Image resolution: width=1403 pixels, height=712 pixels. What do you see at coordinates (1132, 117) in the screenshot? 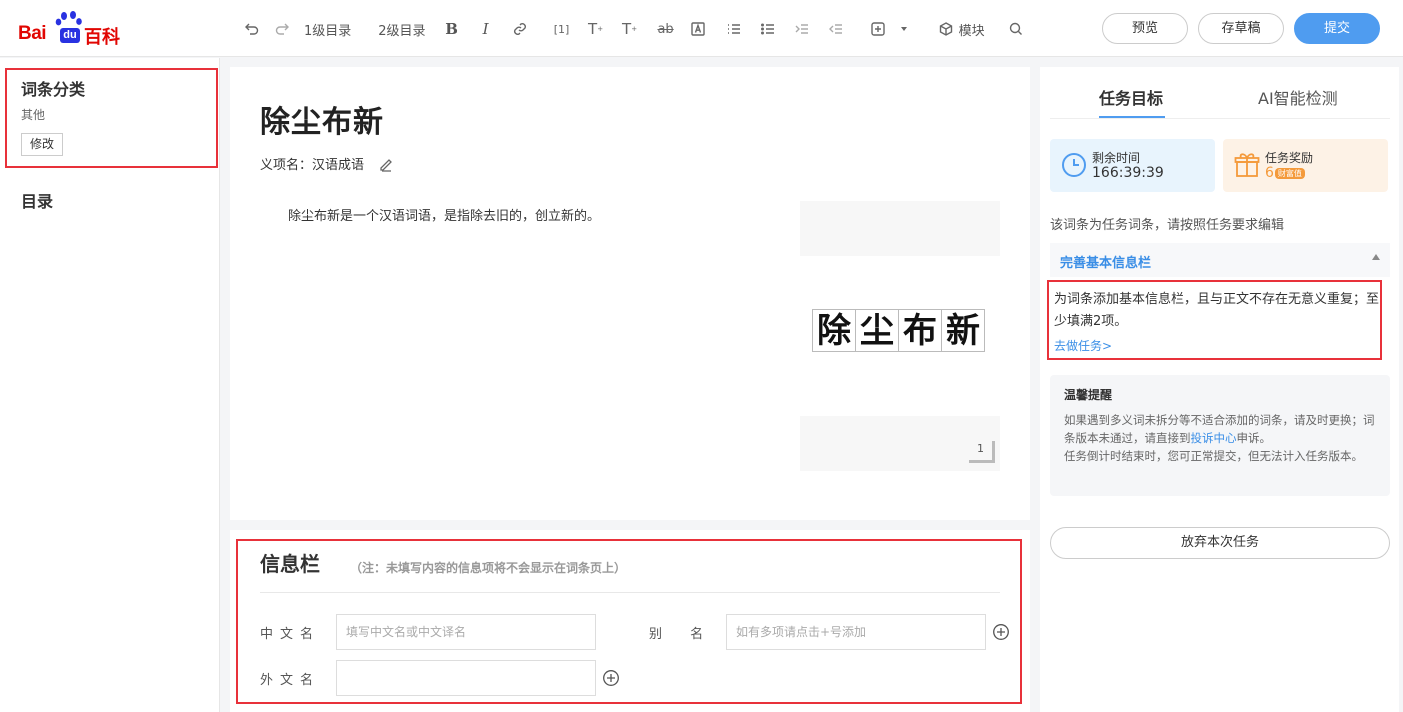
I see `tab-active-indicator` at bounding box center [1132, 117].